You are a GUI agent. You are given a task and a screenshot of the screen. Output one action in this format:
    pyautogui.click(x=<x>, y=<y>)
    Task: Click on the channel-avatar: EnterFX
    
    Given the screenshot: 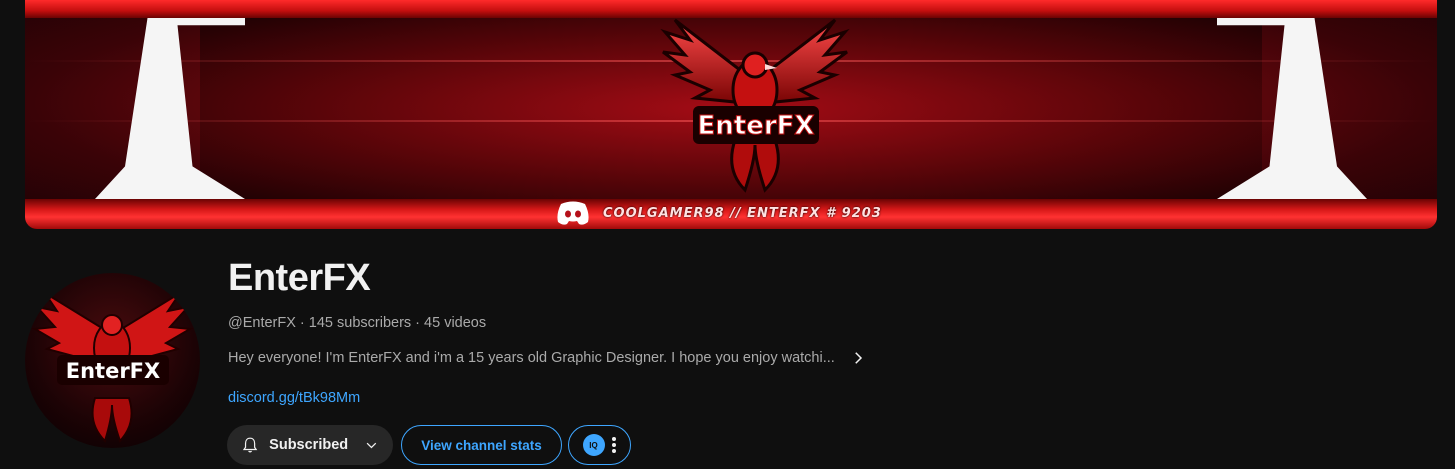 What is the action you would take?
    pyautogui.click(x=112, y=360)
    